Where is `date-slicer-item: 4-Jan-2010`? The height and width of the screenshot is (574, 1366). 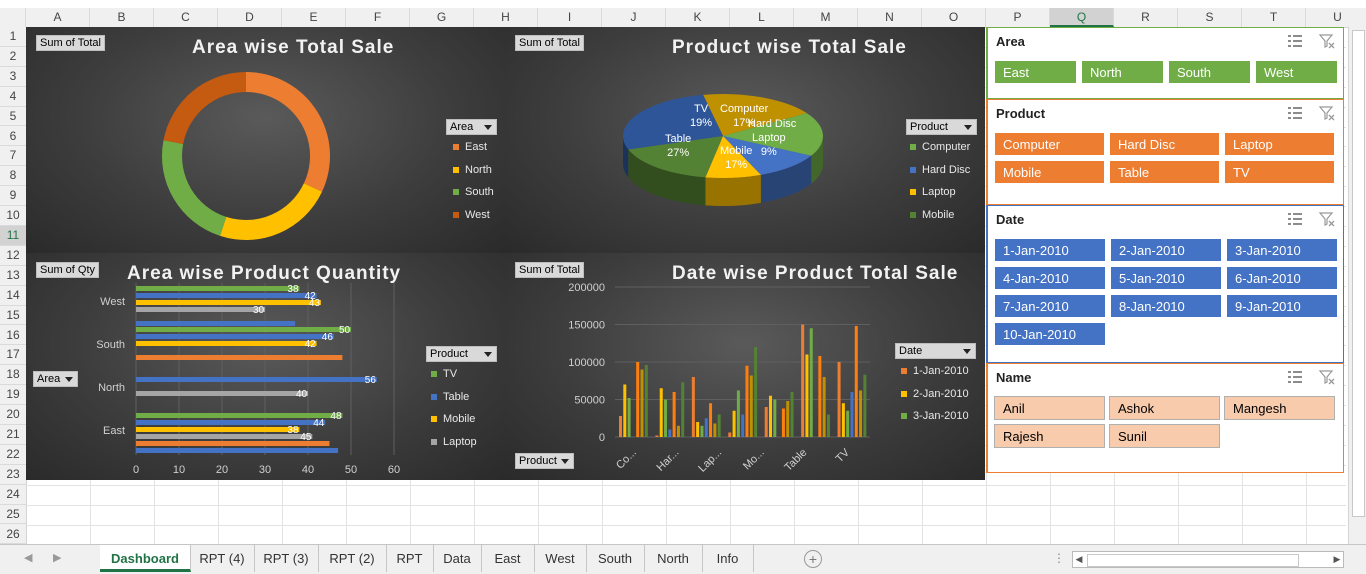 date-slicer-item: 4-Jan-2010 is located at coordinates (1050, 278).